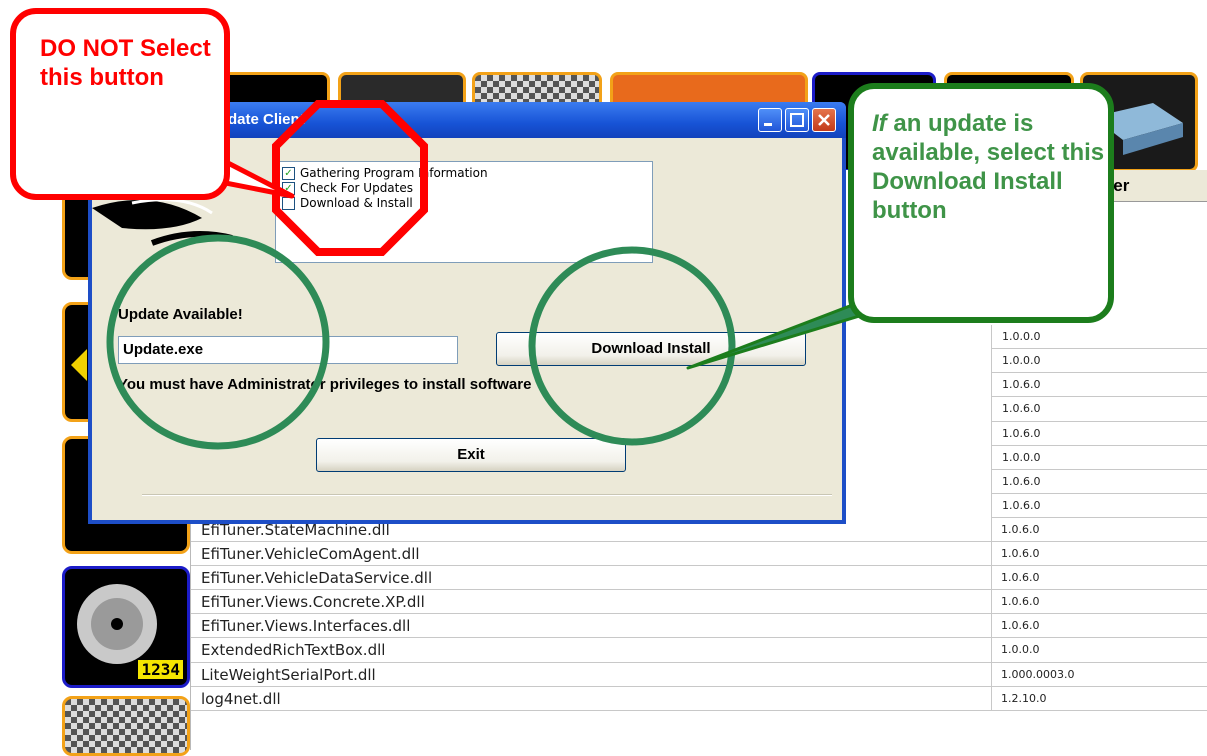 The height and width of the screenshot is (756, 1207). I want to click on highlight-circle-field, so click(218, 342).